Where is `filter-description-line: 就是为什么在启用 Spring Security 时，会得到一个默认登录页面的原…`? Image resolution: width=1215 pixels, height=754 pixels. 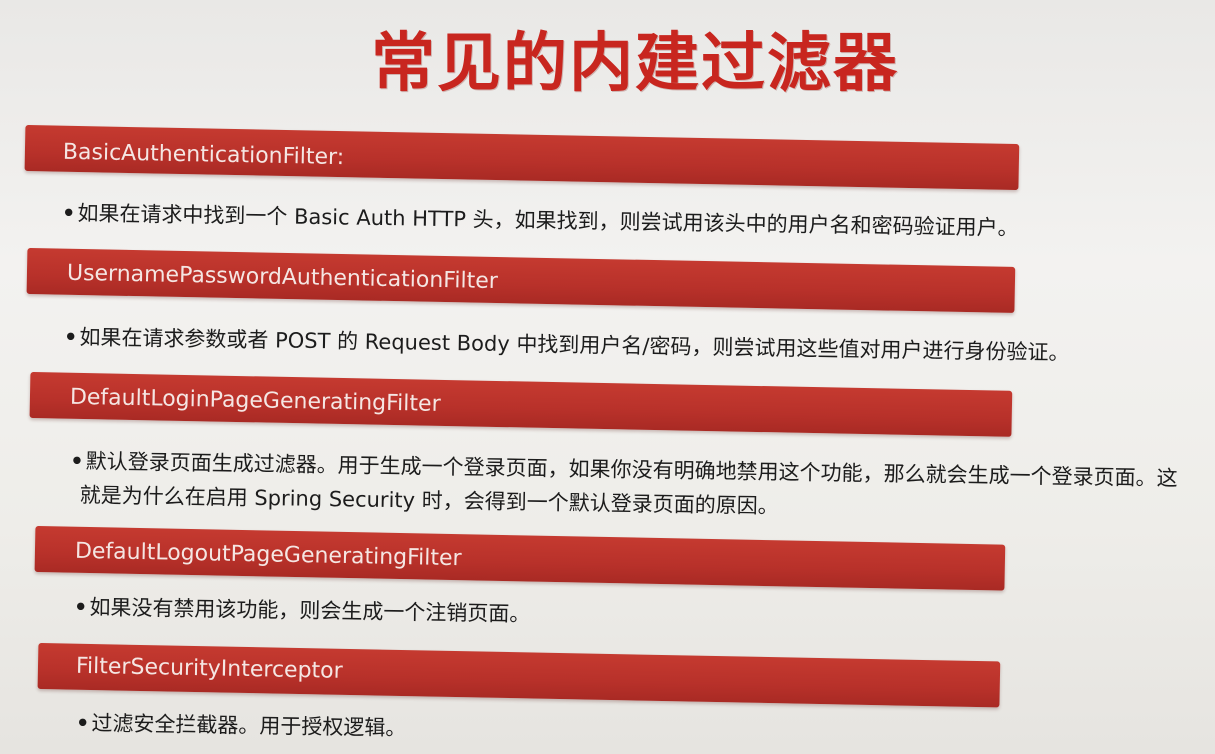
filter-description-line: 就是为什么在启用 Spring Security 时，会得到一个默认登录页面的原… is located at coordinates (429, 501).